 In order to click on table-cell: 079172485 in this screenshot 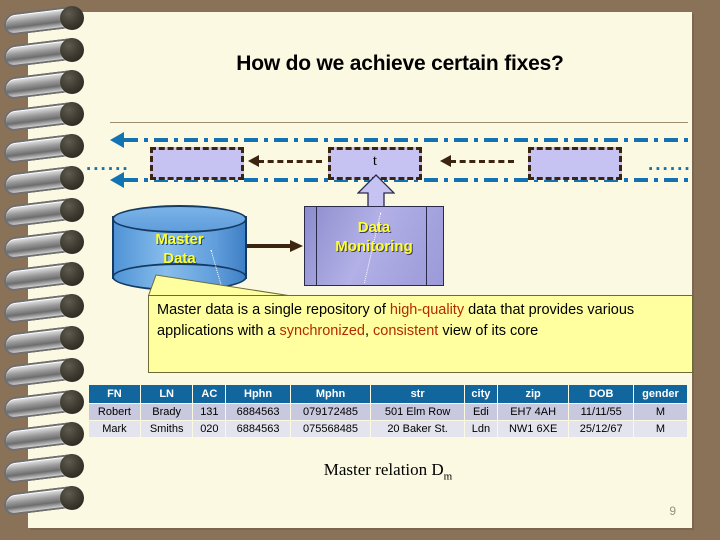, I will do `click(330, 412)`.